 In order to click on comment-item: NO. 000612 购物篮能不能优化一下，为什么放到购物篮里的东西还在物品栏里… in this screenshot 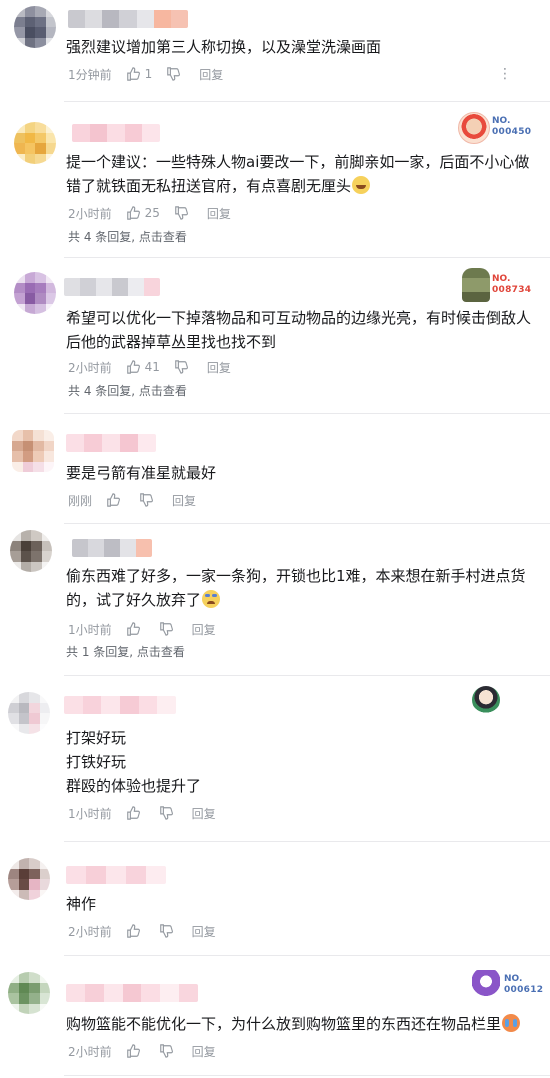, I will do `click(275, 1017)`.